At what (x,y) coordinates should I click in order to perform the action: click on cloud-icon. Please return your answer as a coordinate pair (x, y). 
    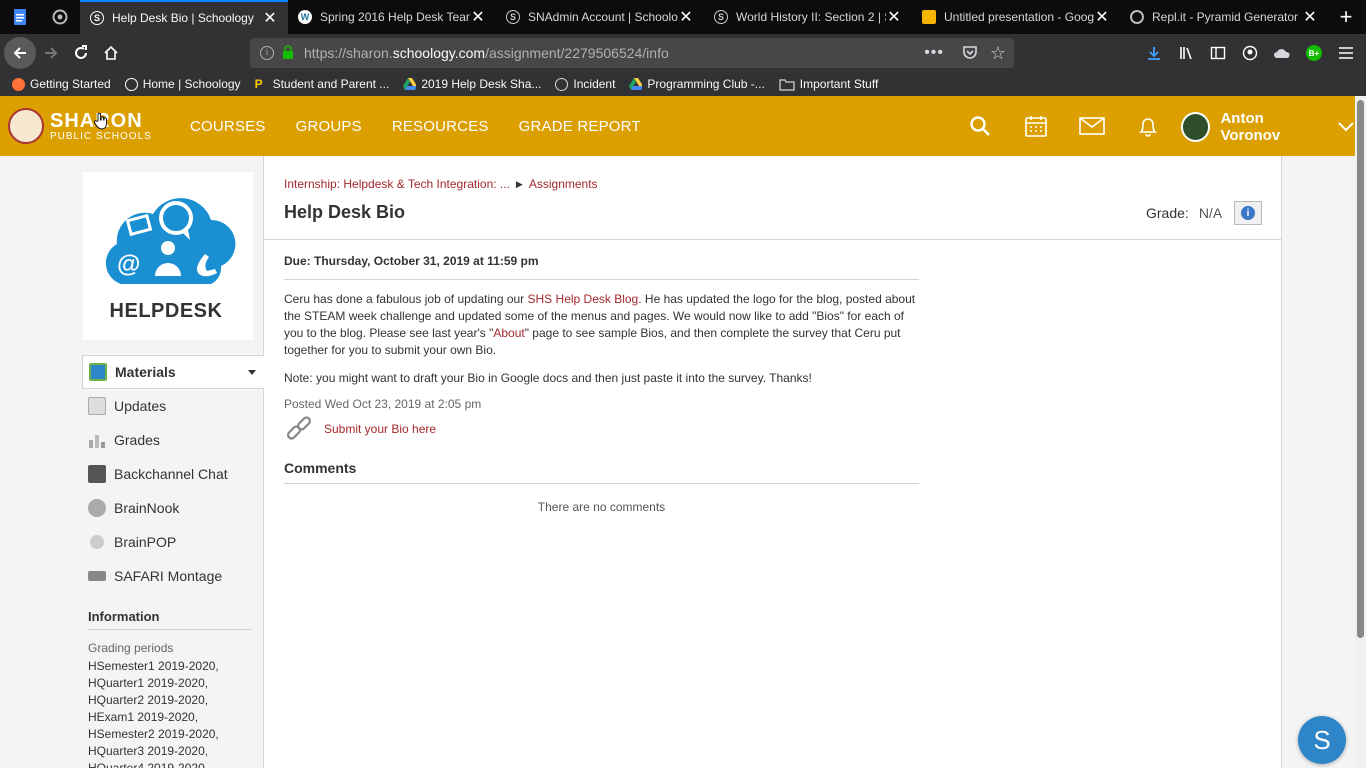
    Looking at the image, I should click on (1282, 53).